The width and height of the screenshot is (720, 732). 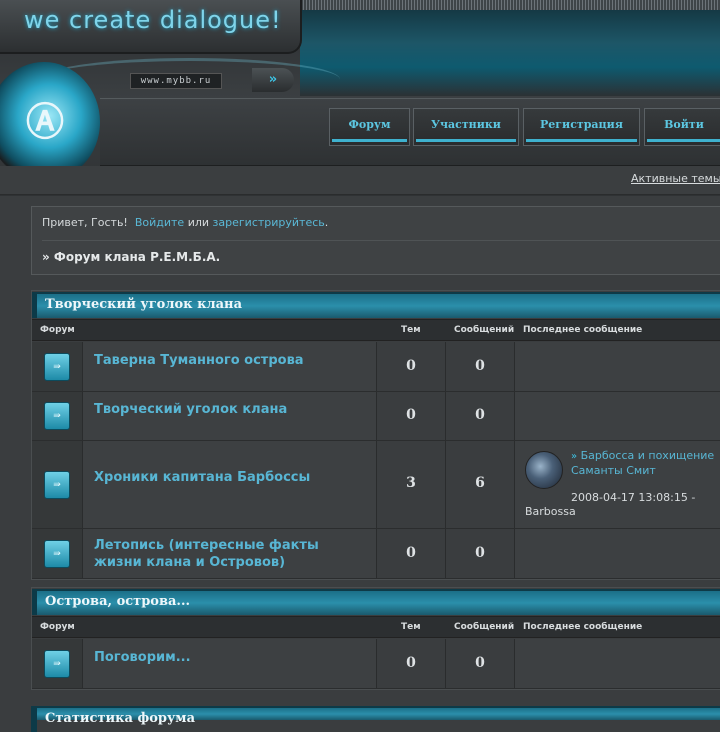 I want to click on period-text: ., so click(x=326, y=222).